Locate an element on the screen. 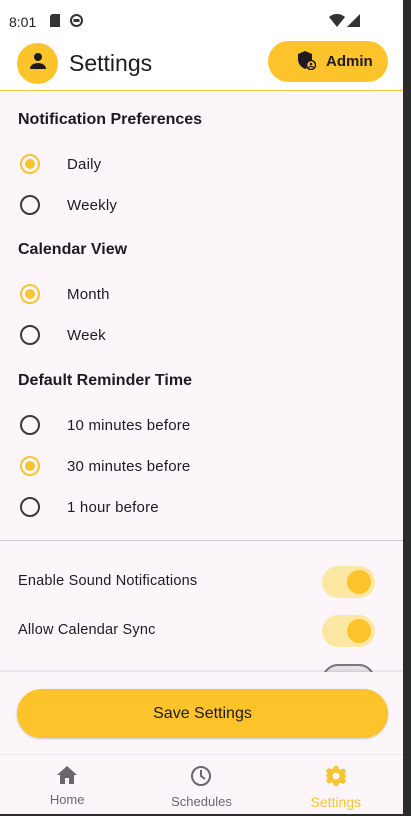 The image size is (411, 816). sound-notifications-switch is located at coordinates (348, 582).